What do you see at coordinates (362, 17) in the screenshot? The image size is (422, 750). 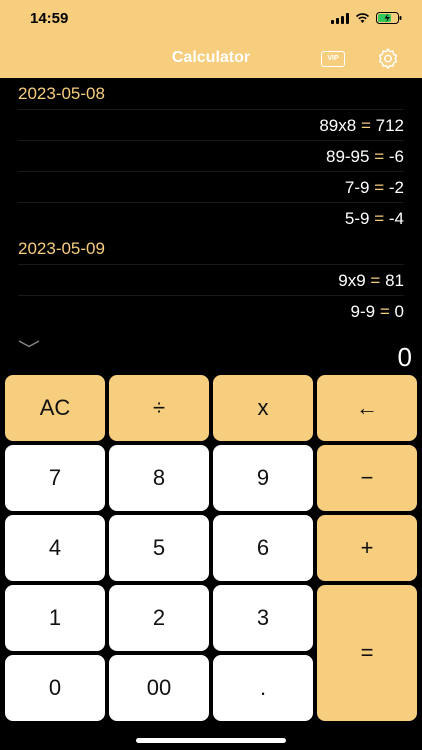 I see `wifi-icon` at bounding box center [362, 17].